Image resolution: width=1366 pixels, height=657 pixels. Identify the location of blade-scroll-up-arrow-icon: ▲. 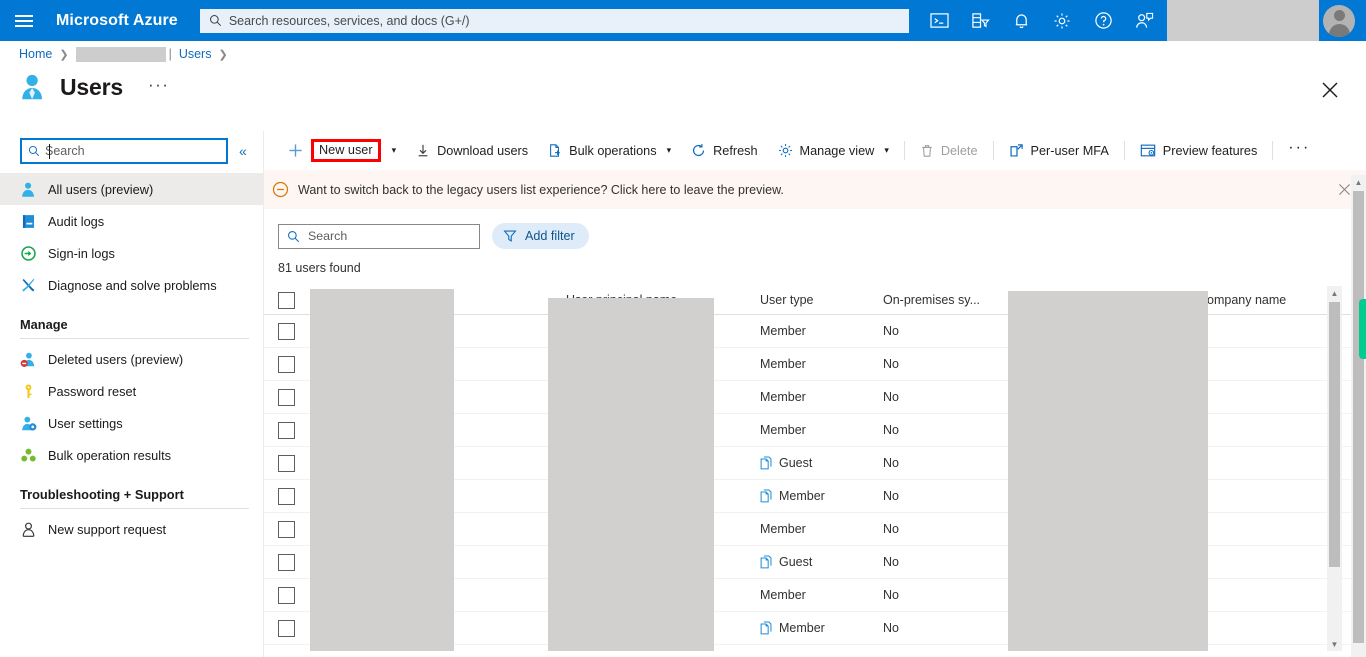
(1358, 182).